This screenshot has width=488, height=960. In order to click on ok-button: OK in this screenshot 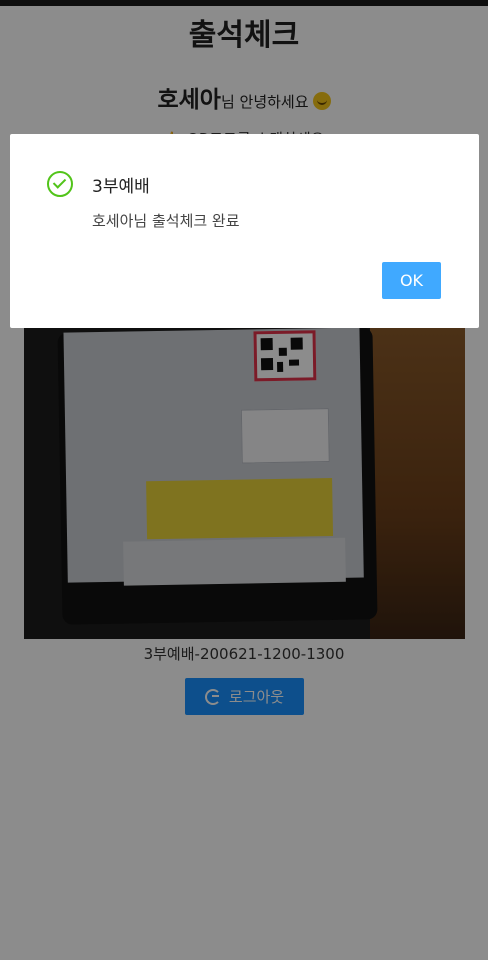, I will do `click(411, 280)`.